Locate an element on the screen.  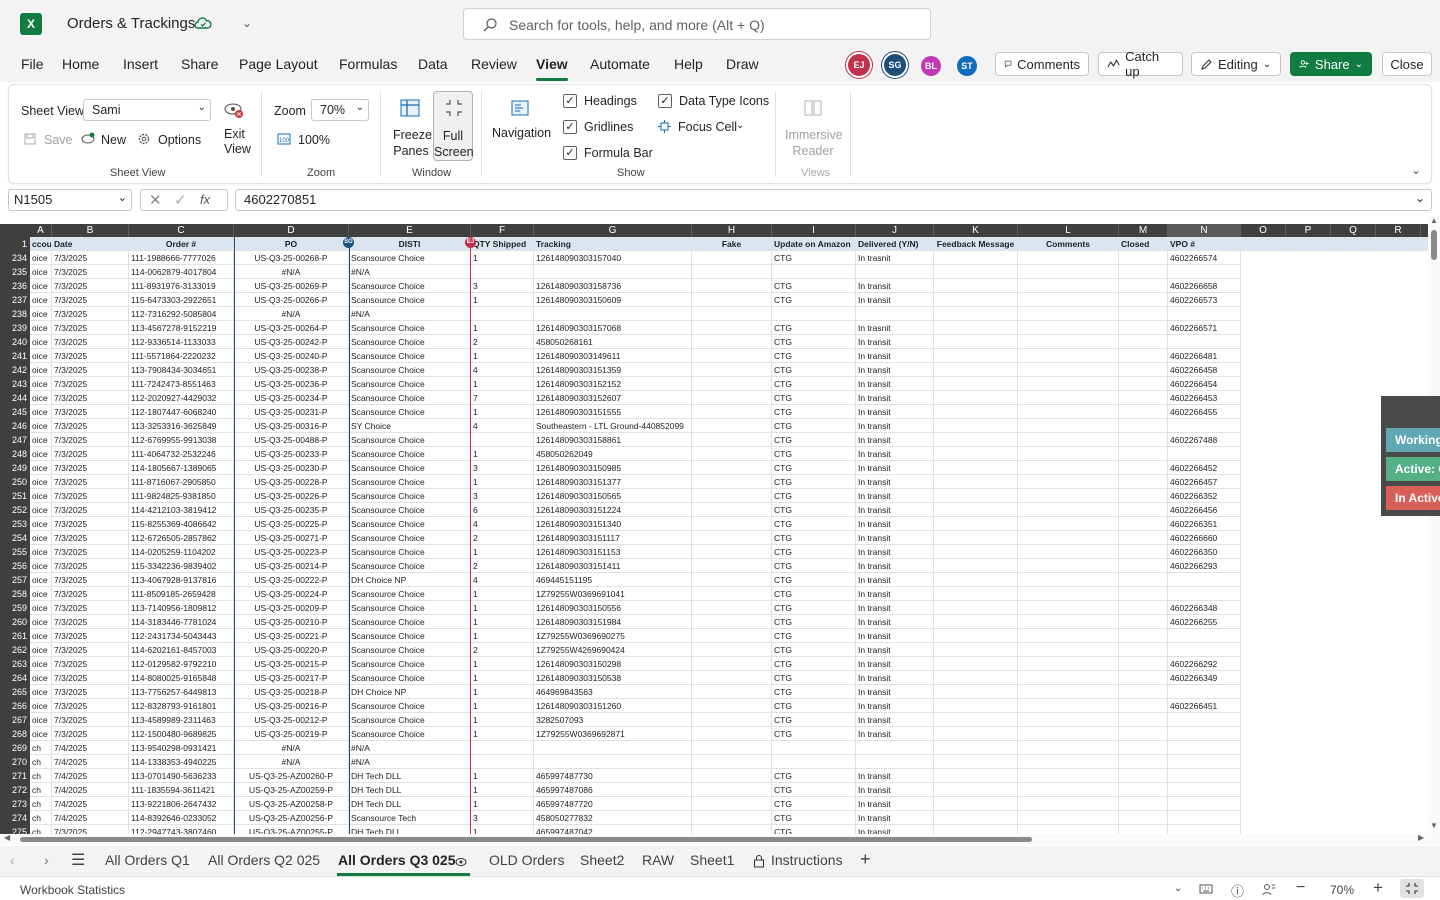
row-number: 240 is located at coordinates (15, 342).